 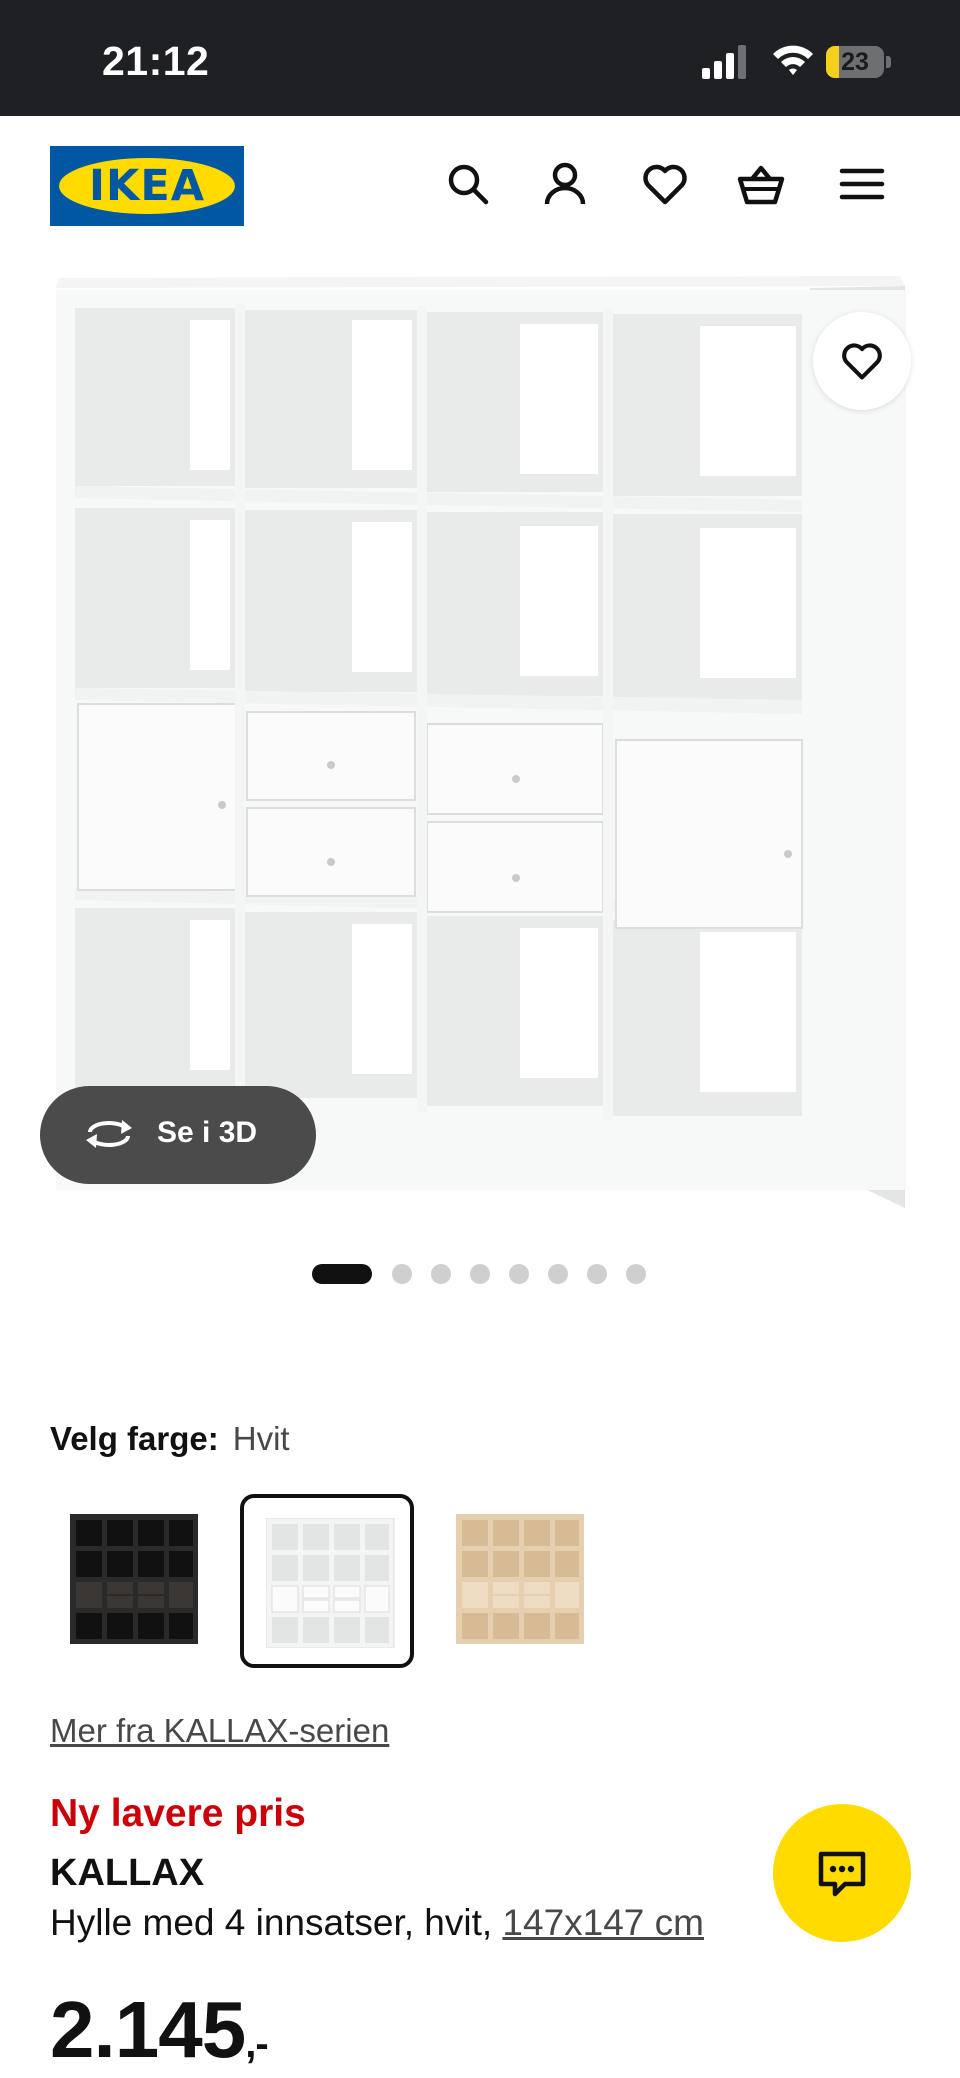 What do you see at coordinates (793, 60) in the screenshot?
I see `wifi-icon` at bounding box center [793, 60].